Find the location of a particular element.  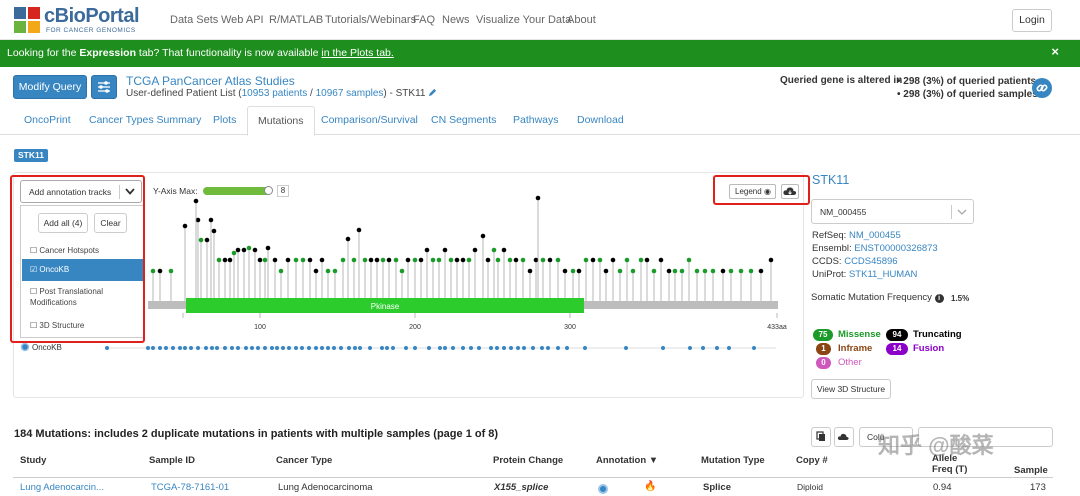

samples-link: 10967 samples is located at coordinates (350, 93).